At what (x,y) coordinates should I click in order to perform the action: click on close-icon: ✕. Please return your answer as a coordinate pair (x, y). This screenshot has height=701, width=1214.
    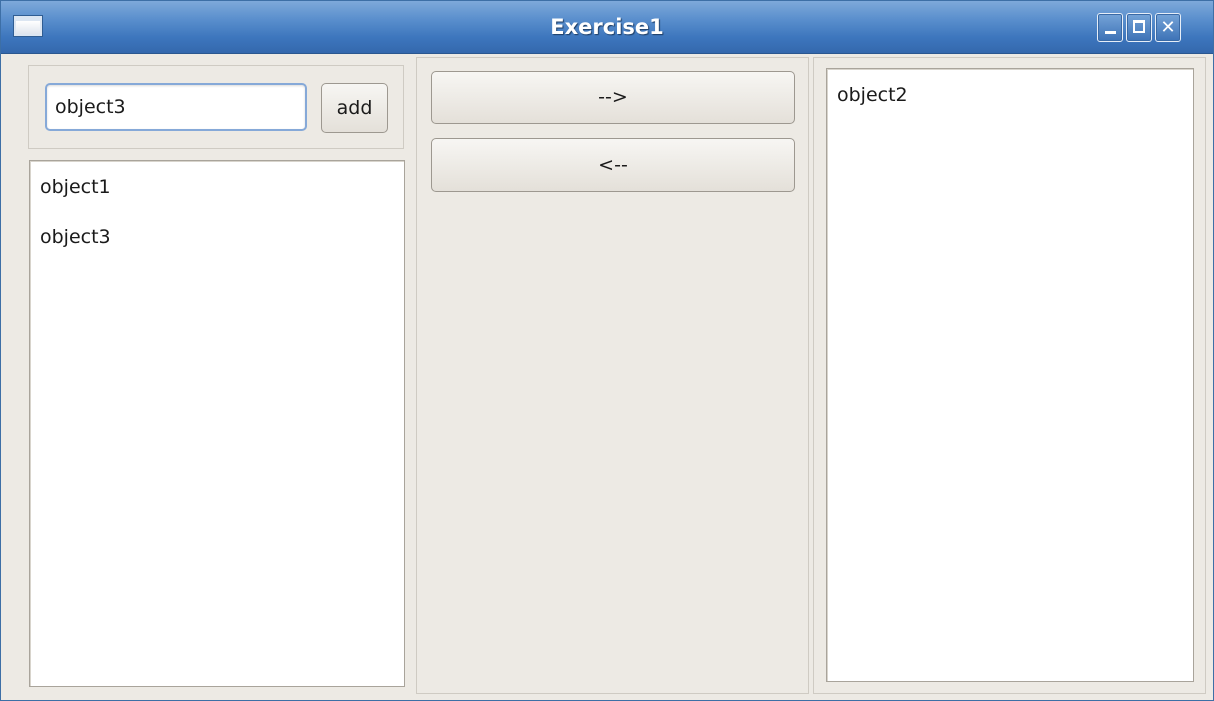
    Looking at the image, I should click on (1168, 27).